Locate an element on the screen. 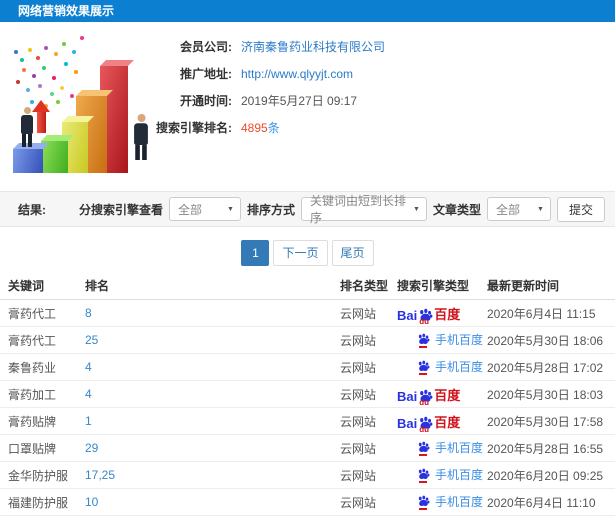  chevron-down-icon: ▼ is located at coordinates (230, 209).